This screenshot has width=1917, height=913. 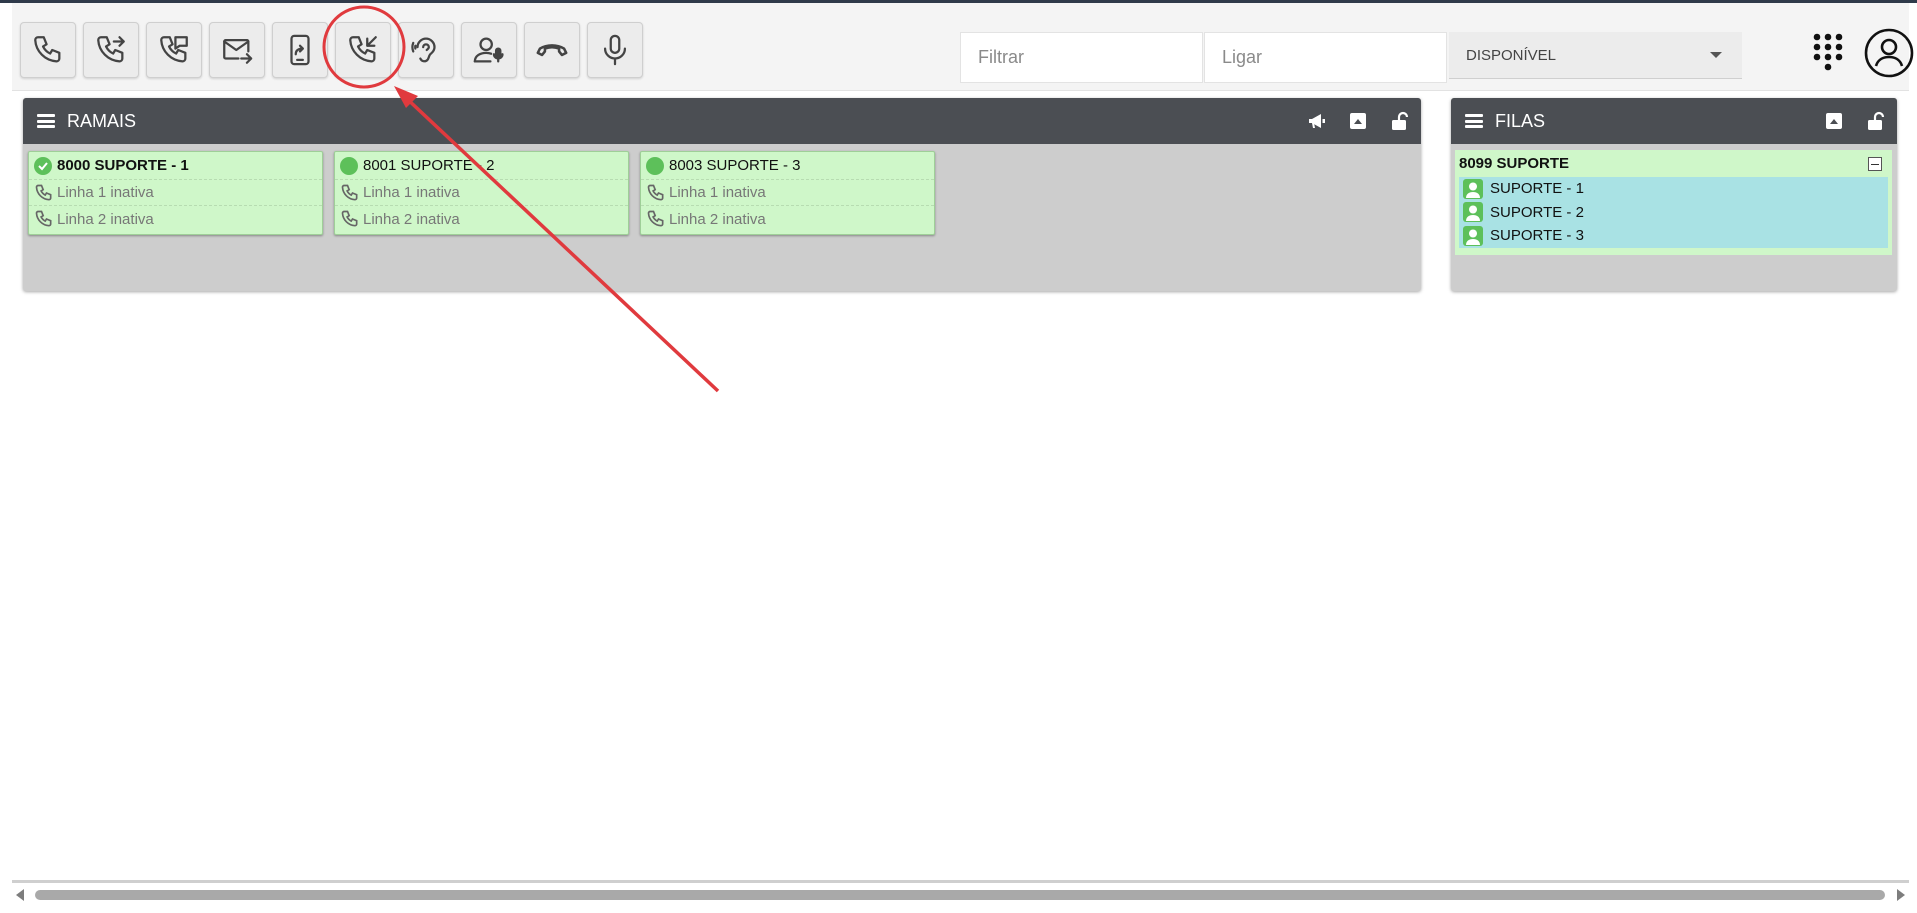 I want to click on queue-body: SUPORTE - 1 SUPORTE - 2 SUPORTE - 3, so click(x=1673, y=216).